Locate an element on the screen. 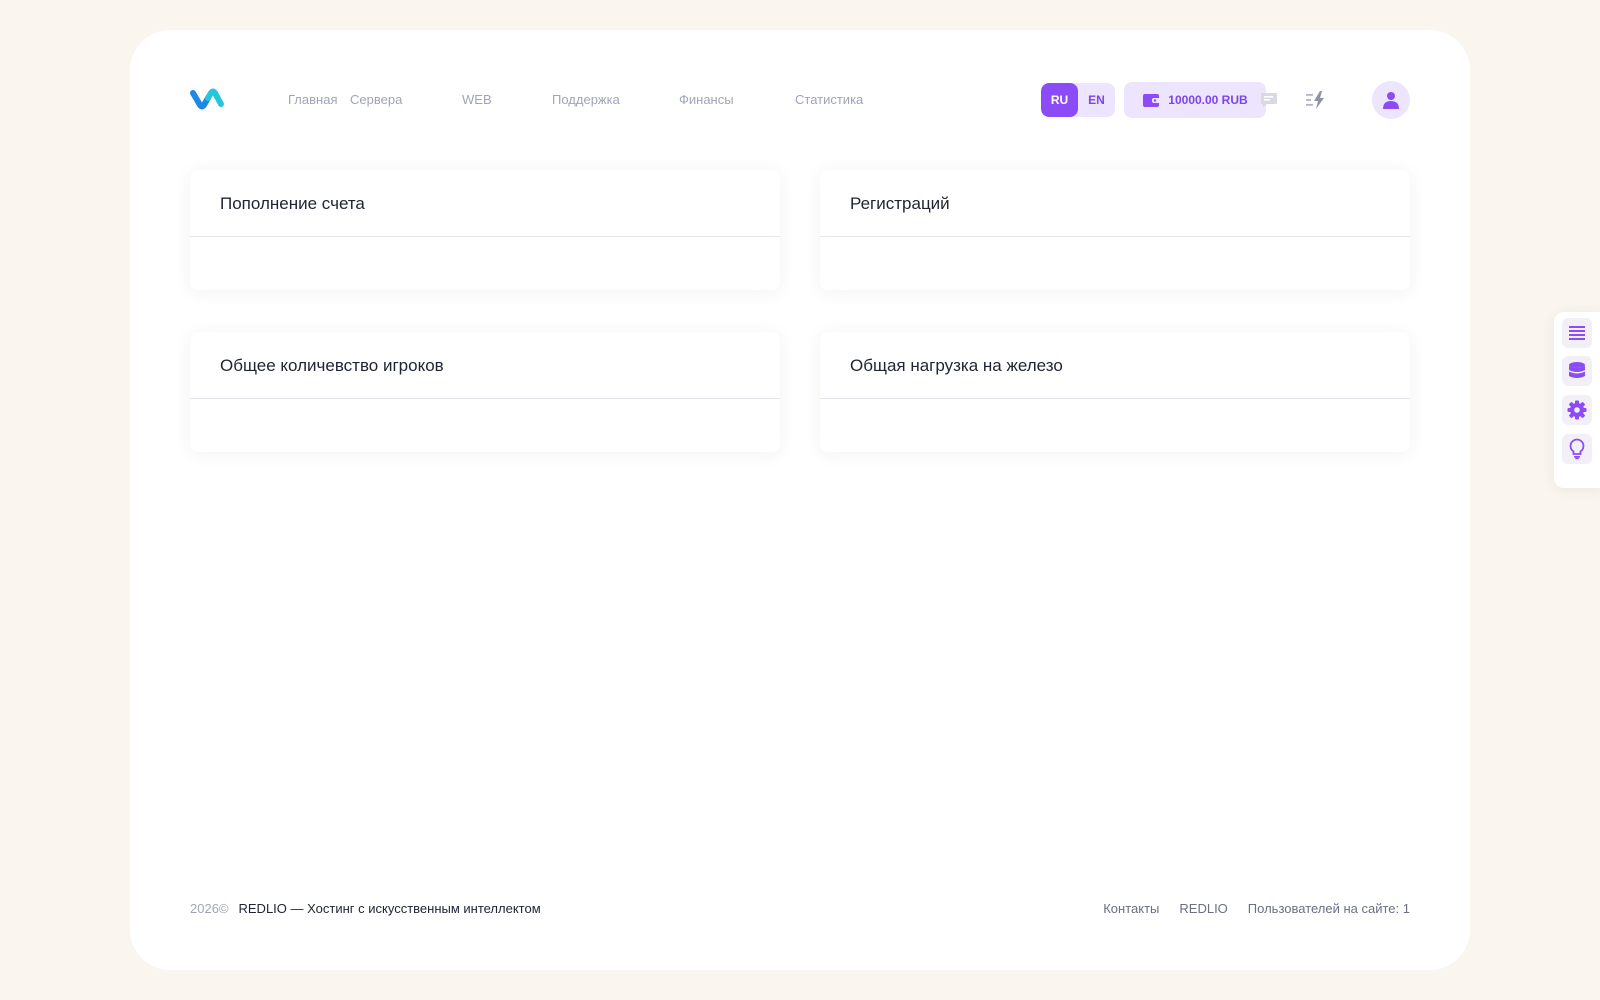 This screenshot has width=1600, height=1000. nav-statistics: Статистика is located at coordinates (829, 100).